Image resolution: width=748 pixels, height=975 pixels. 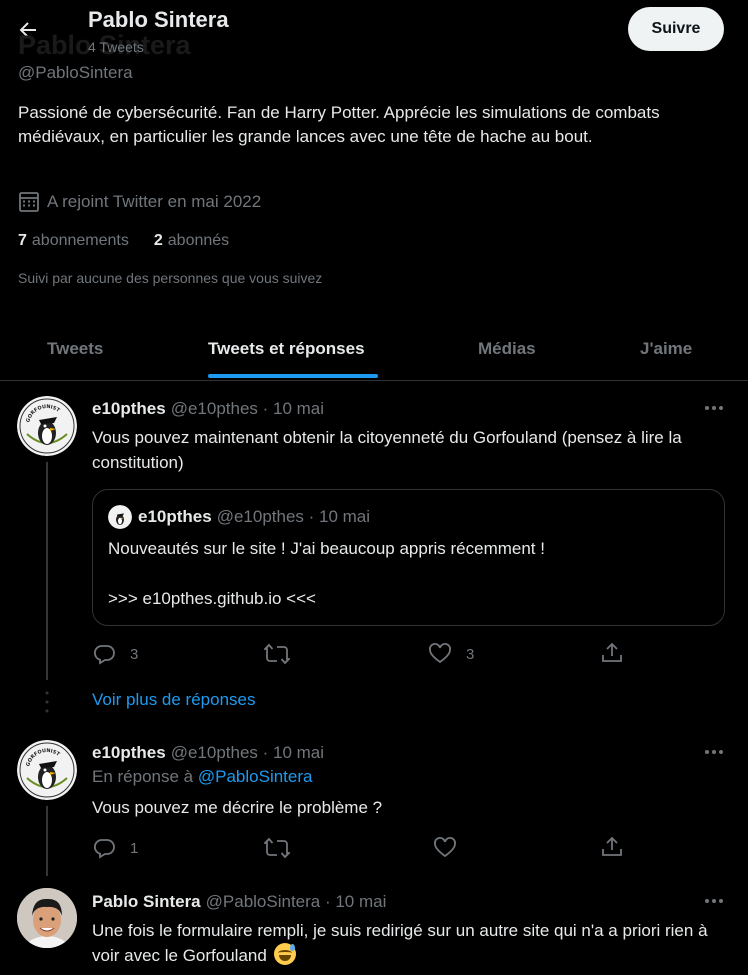 I want to click on tweet-author-meta: @PabloSintera · 10 mai, so click(x=296, y=902).